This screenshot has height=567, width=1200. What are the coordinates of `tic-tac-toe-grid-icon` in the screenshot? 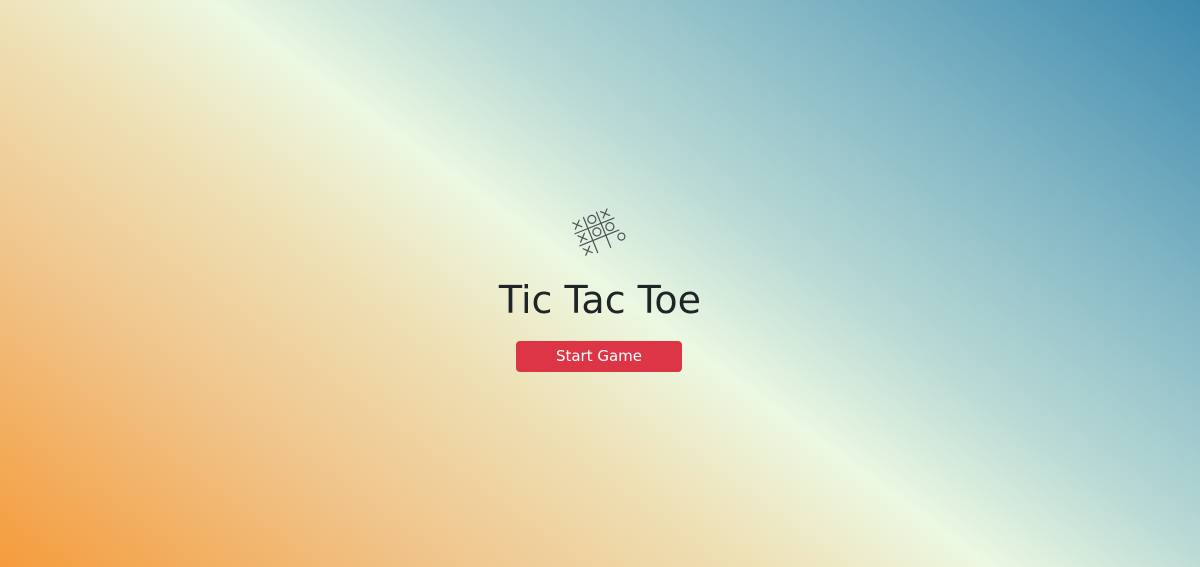 It's located at (599, 232).